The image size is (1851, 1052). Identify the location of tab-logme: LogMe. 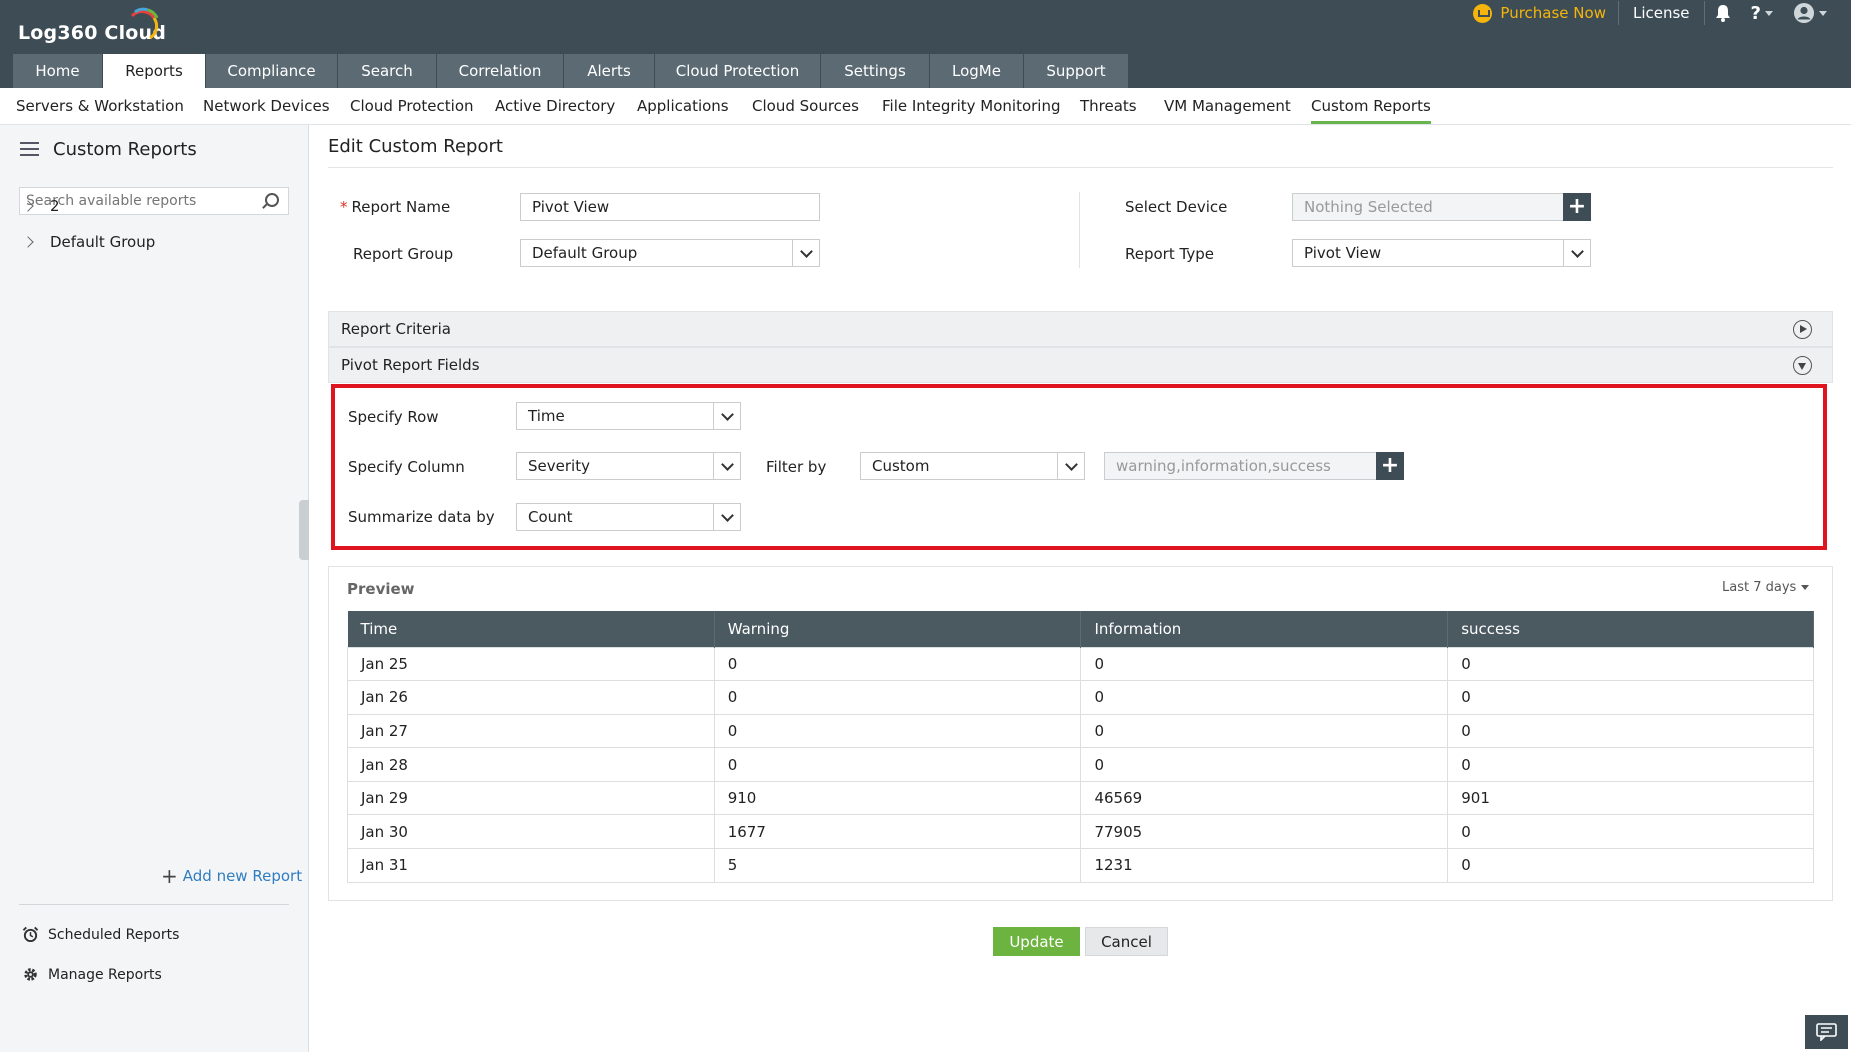
(977, 71).